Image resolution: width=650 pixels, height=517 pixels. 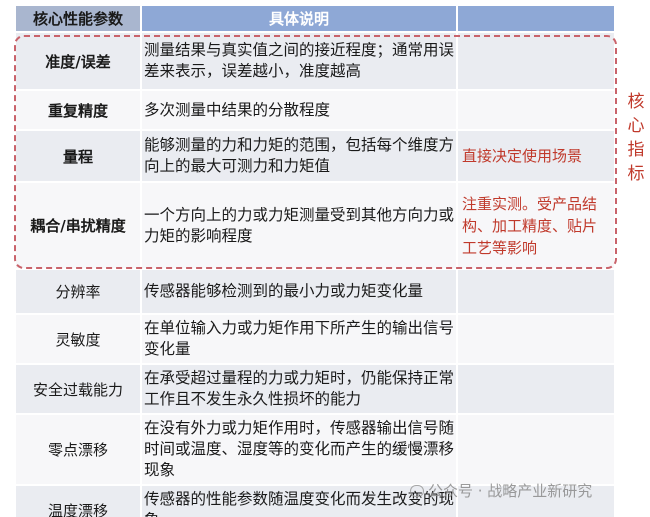 What do you see at coordinates (78, 156) in the screenshot?
I see `param-cell: 量程` at bounding box center [78, 156].